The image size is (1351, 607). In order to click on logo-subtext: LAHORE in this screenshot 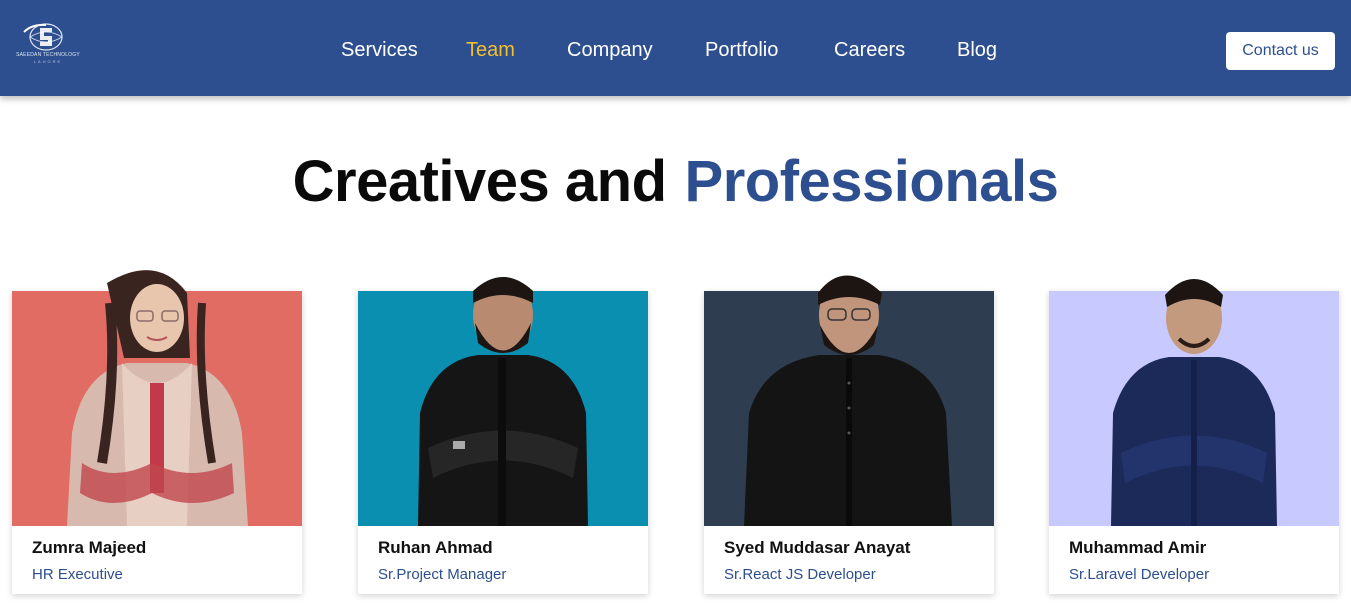, I will do `click(48, 61)`.